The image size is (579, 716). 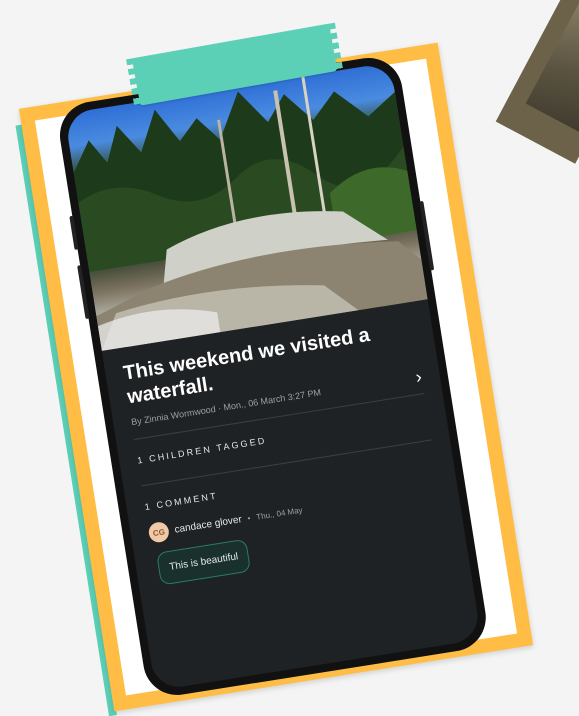 I want to click on background-photo-image, so click(x=552, y=68).